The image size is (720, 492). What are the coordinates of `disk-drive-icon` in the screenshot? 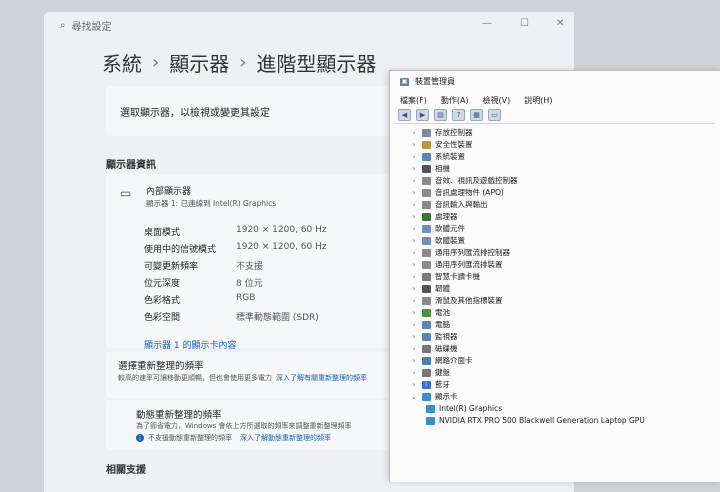 It's located at (426, 348).